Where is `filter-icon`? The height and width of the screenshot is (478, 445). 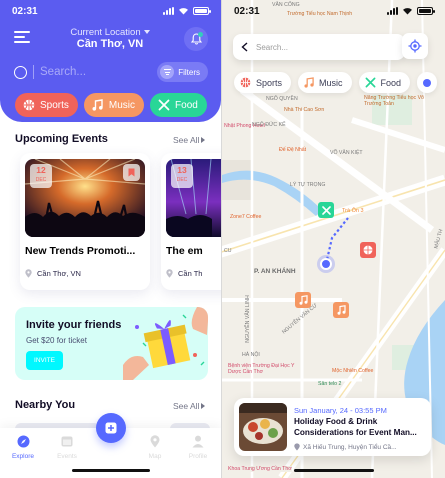 filter-icon is located at coordinates (167, 72).